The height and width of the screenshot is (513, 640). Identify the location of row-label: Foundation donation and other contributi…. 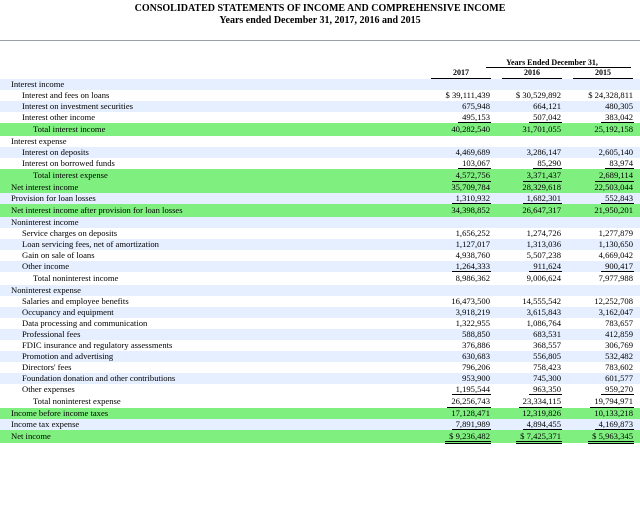
(99, 378).